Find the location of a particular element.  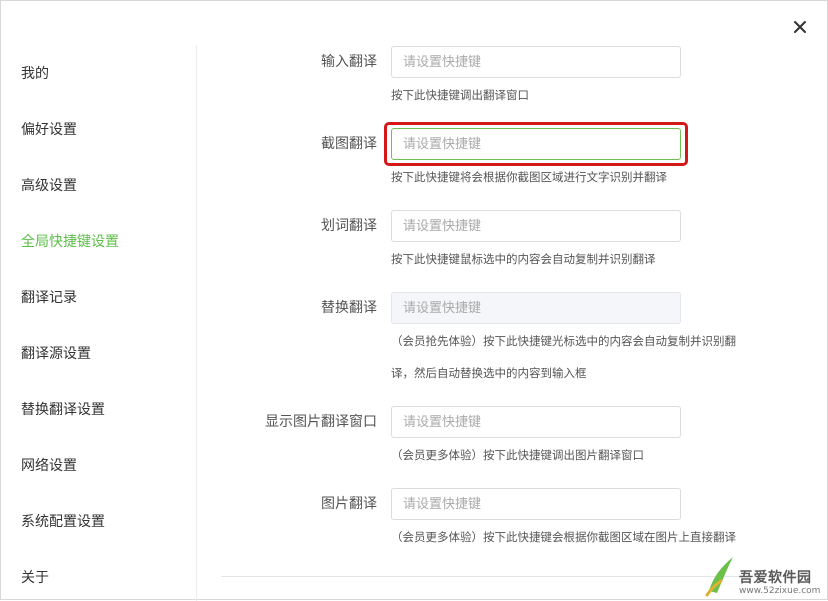

close-button is located at coordinates (800, 27).